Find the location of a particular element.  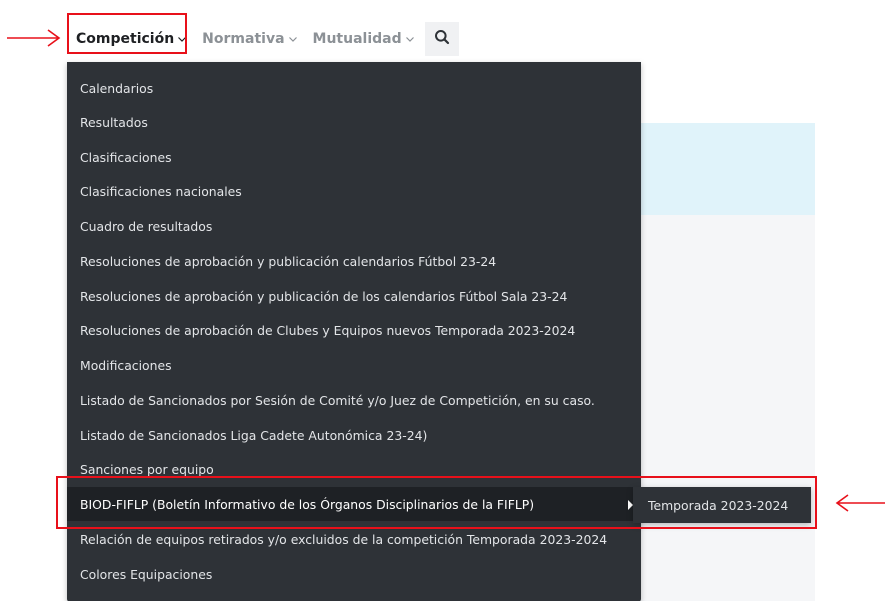

menu-item-clasificaciones-nacionales: Clasificaciones nacionales is located at coordinates (354, 191).